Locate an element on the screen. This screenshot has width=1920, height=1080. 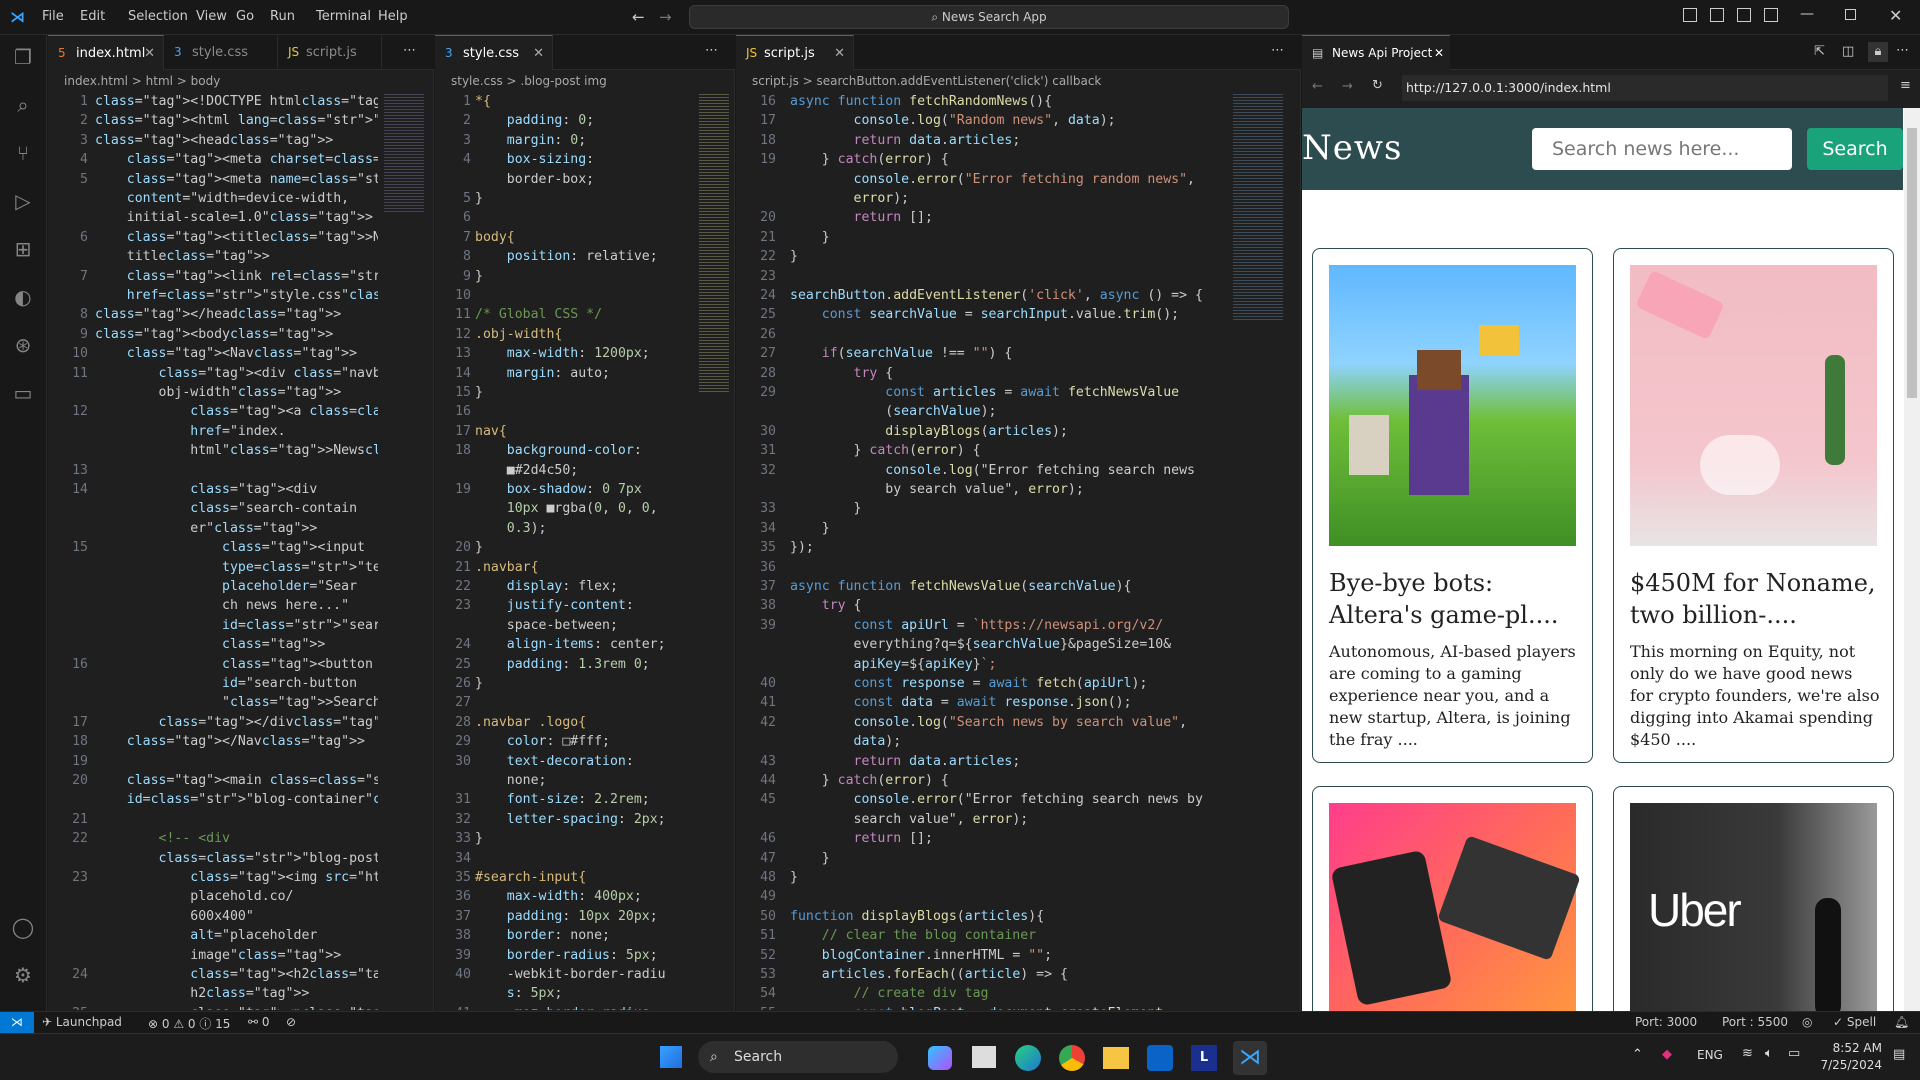
tab-style-css: 3 style.css is located at coordinates (221, 52).